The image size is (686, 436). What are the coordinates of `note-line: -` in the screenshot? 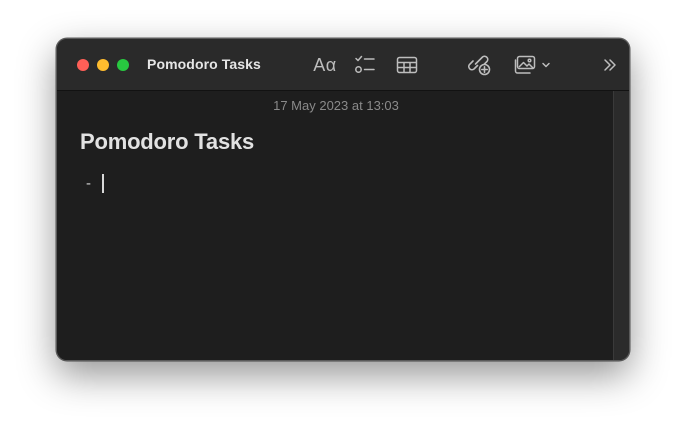 It's located at (95, 183).